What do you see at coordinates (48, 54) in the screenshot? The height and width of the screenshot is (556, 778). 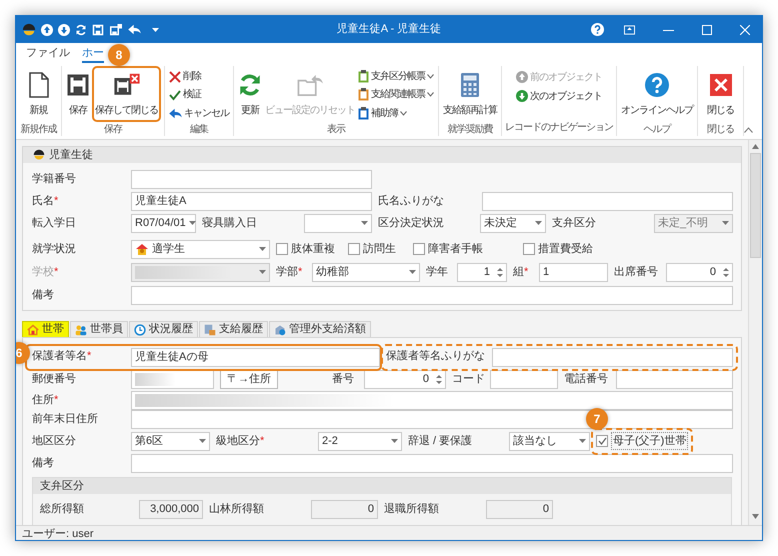 I see `ribbon-tab: ファイル` at bounding box center [48, 54].